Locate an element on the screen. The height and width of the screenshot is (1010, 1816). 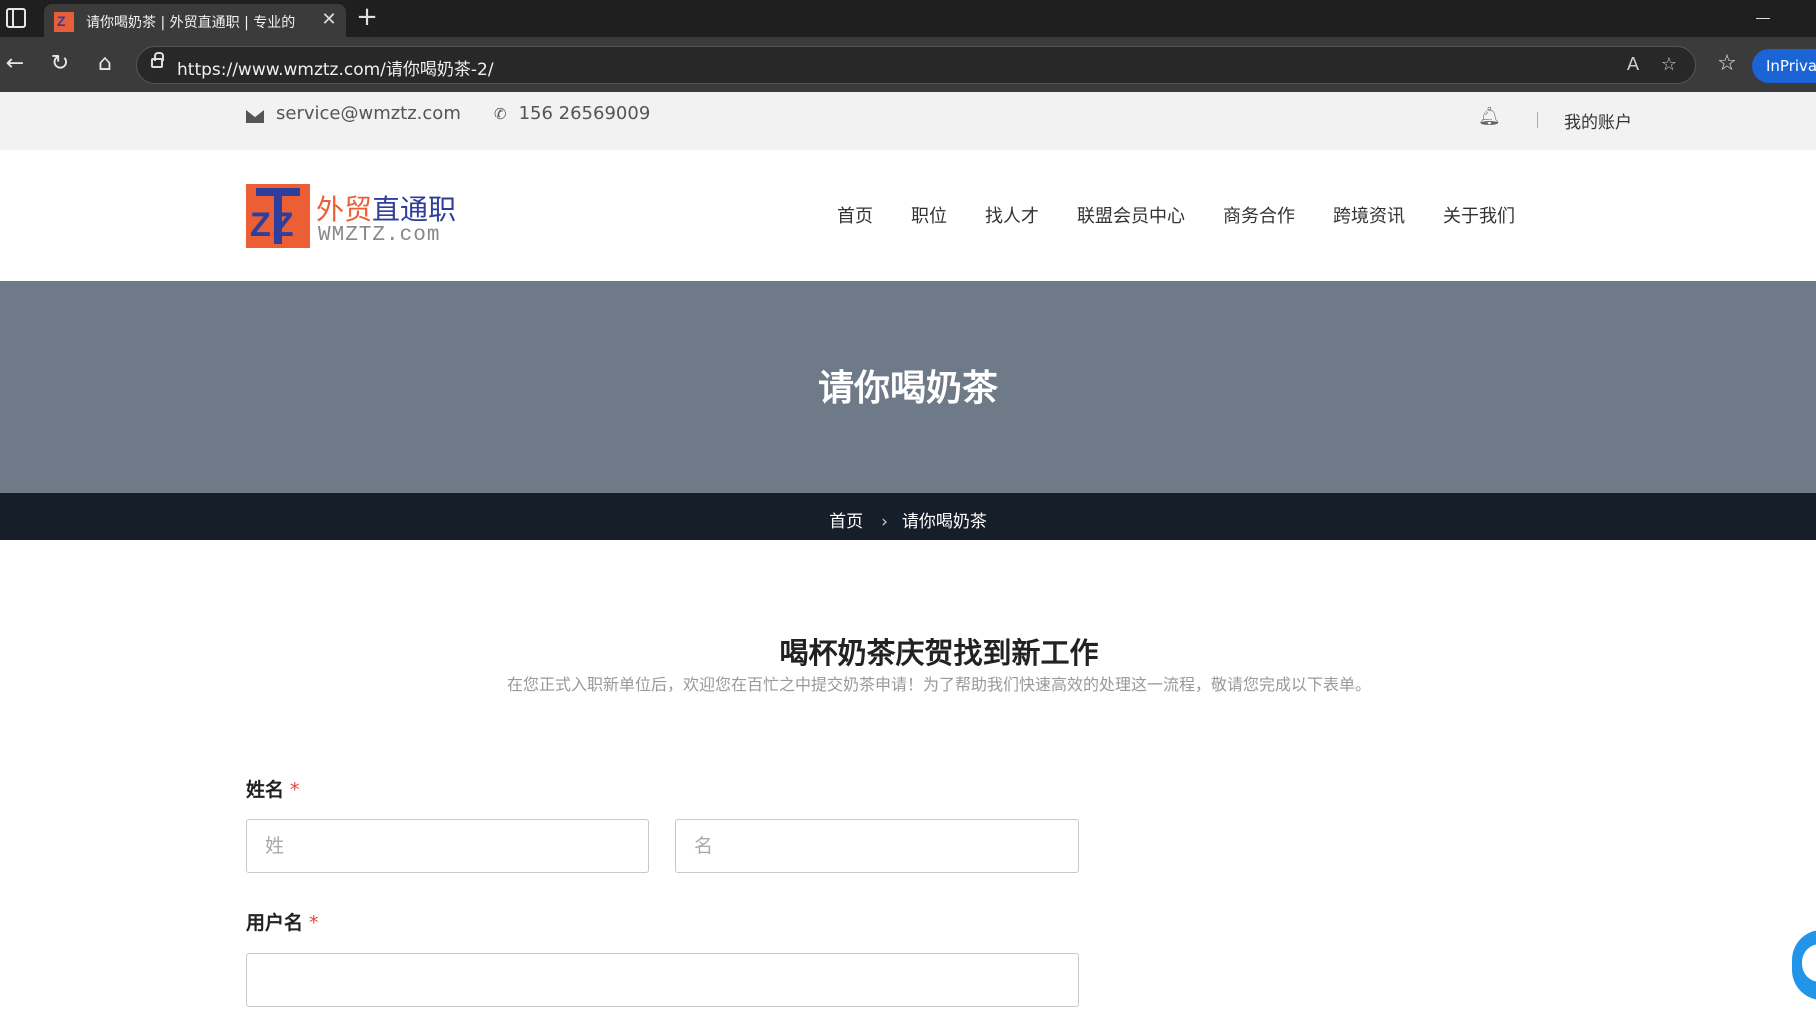
tab-title: 请你喝奶茶 | 外贸直通职 | 专业的 is located at coordinates (191, 23).